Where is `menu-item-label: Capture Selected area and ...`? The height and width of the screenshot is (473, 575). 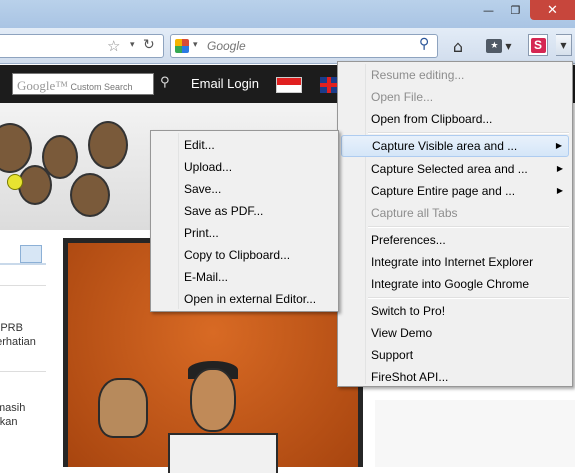
menu-item-label: Capture Selected area and ... is located at coordinates (449, 169).